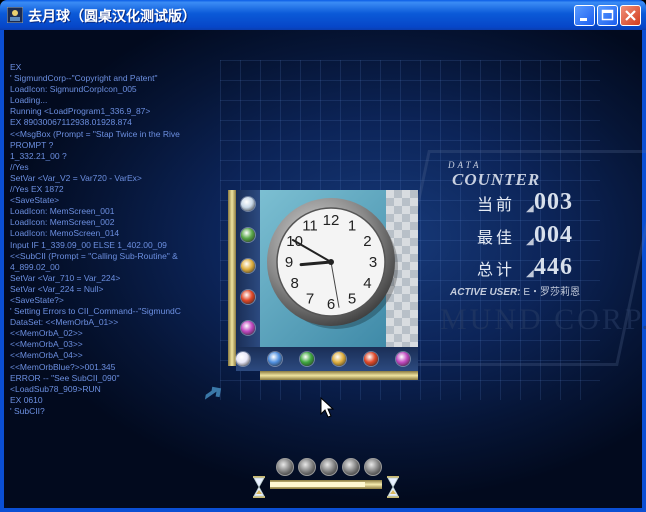 The height and width of the screenshot is (512, 646). What do you see at coordinates (331, 220) in the screenshot?
I see `clock-numeral: 12` at bounding box center [331, 220].